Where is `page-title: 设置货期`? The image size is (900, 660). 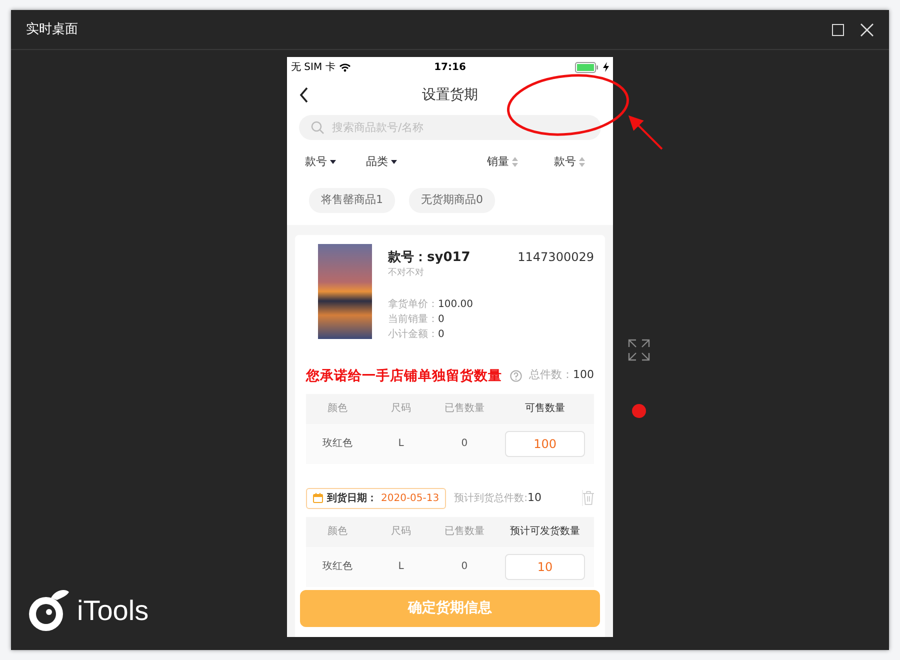 page-title: 设置货期 is located at coordinates (450, 95).